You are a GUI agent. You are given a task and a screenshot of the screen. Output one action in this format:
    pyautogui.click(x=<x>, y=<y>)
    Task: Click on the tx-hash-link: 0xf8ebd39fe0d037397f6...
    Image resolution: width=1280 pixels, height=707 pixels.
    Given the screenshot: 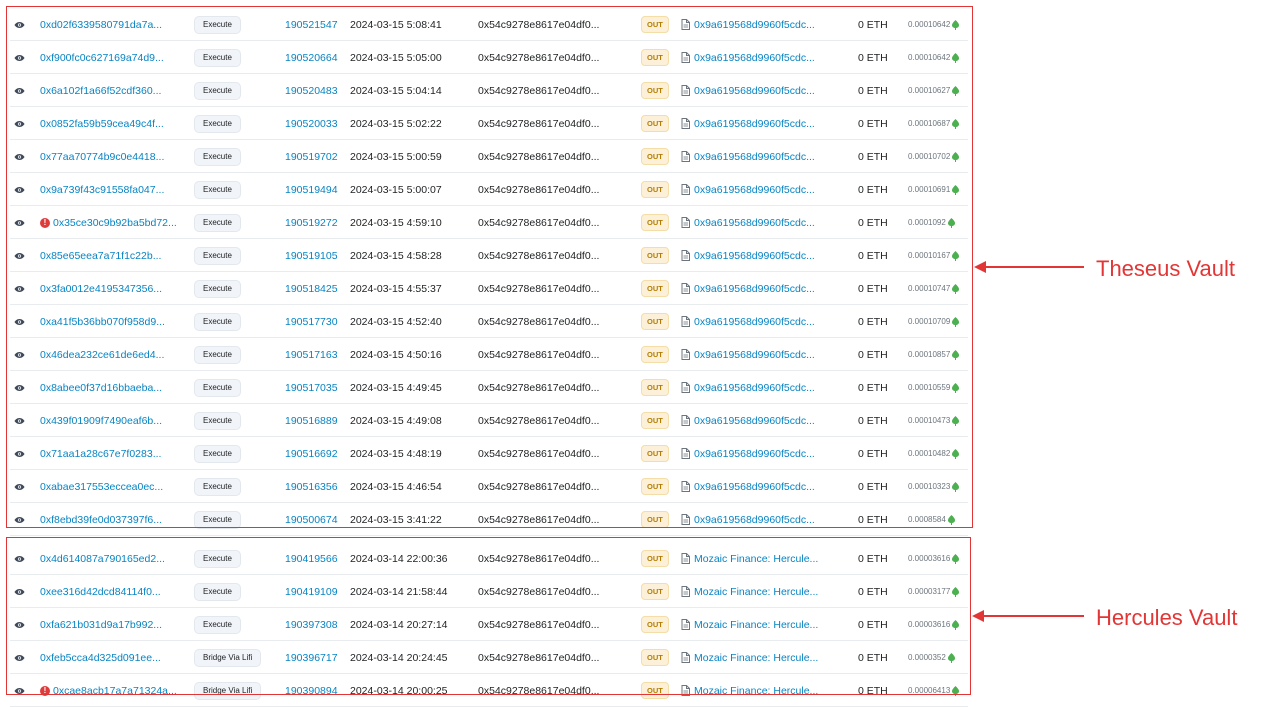 What is the action you would take?
    pyautogui.click(x=101, y=520)
    